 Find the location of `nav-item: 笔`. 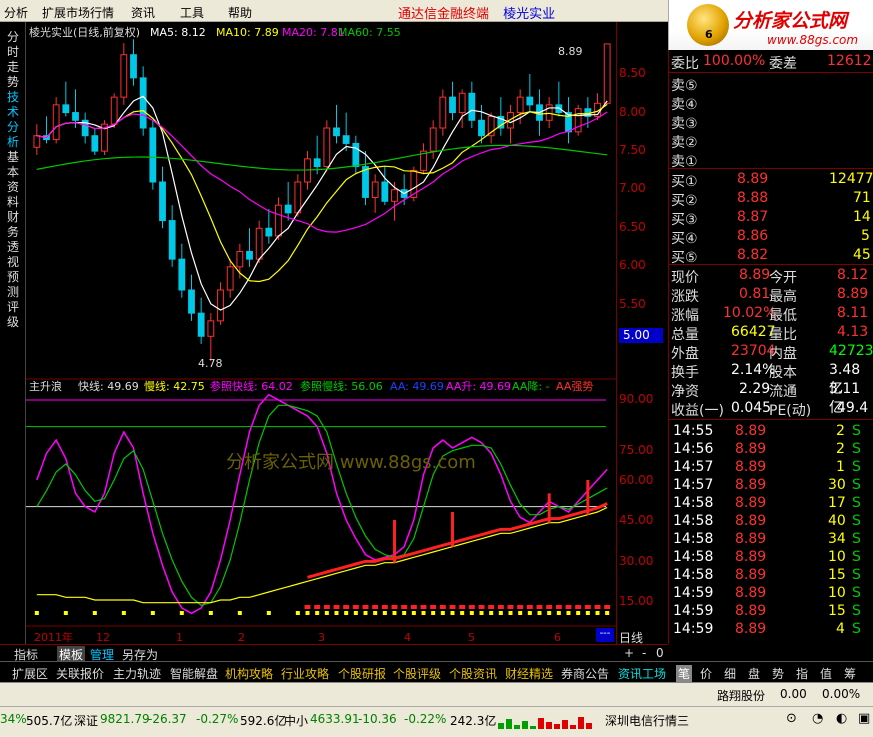

nav-item: 笔 is located at coordinates (684, 673).